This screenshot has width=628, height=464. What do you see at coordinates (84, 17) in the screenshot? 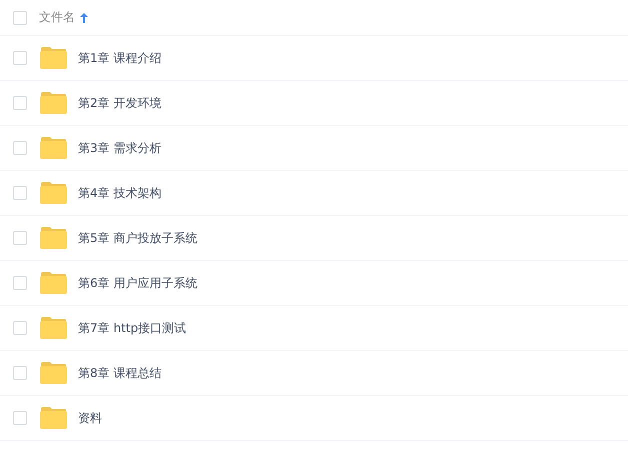
I see `sort-arrow-icon` at bounding box center [84, 17].